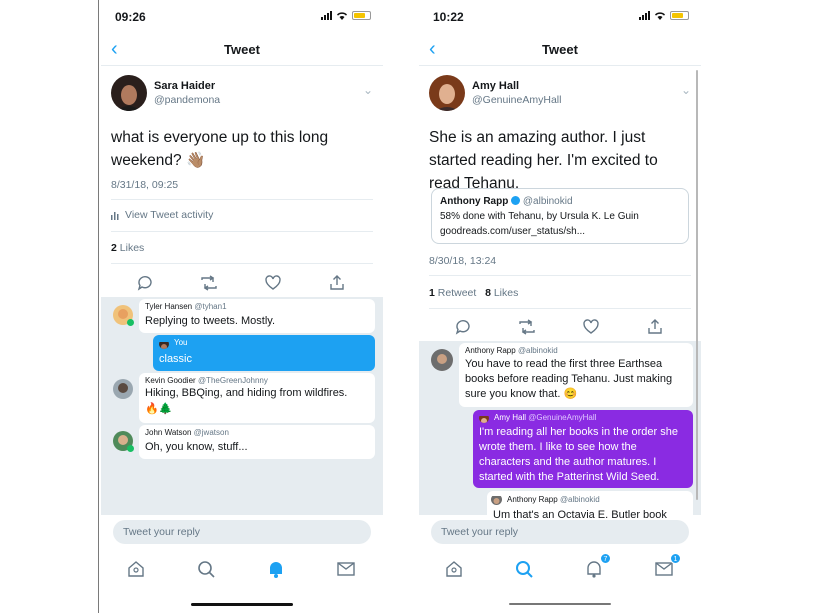 The image size is (839, 613). Describe the element at coordinates (187, 100) in the screenshot. I see `author-handle: @pandemona` at that location.